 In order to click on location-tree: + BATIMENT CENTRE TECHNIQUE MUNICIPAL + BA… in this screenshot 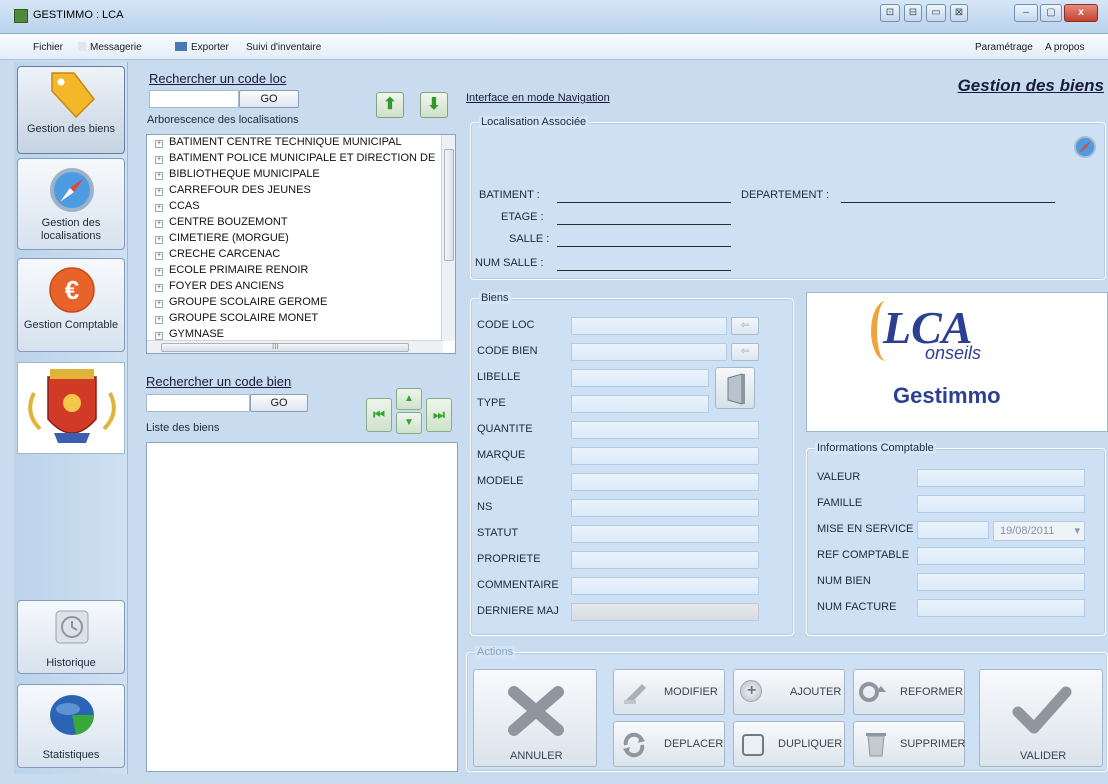, I will do `click(301, 244)`.